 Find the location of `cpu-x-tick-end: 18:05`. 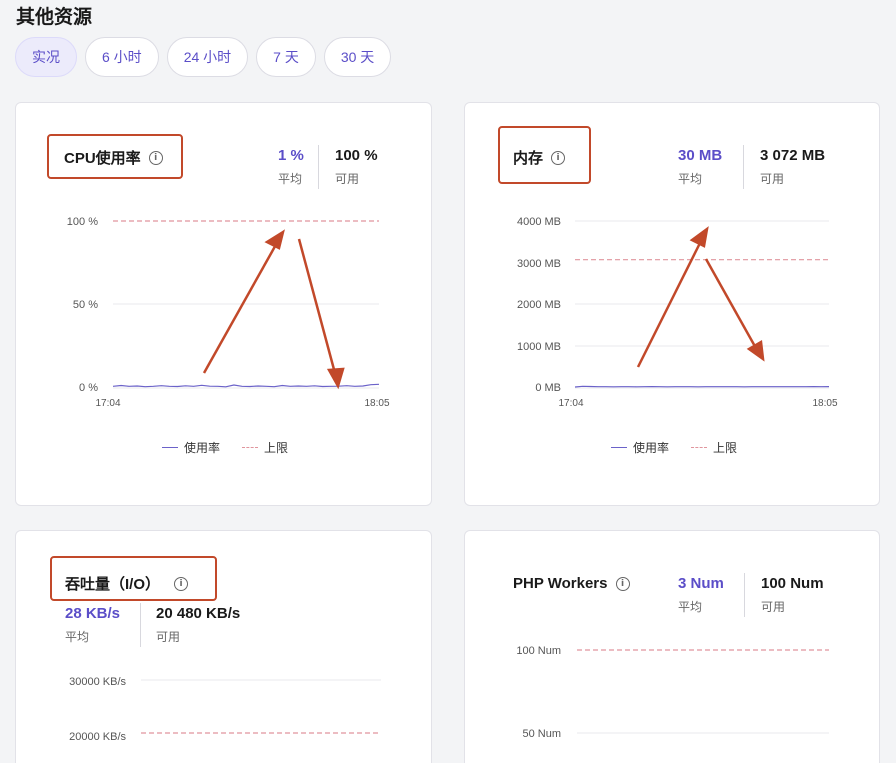

cpu-x-tick-end: 18:05 is located at coordinates (376, 403).